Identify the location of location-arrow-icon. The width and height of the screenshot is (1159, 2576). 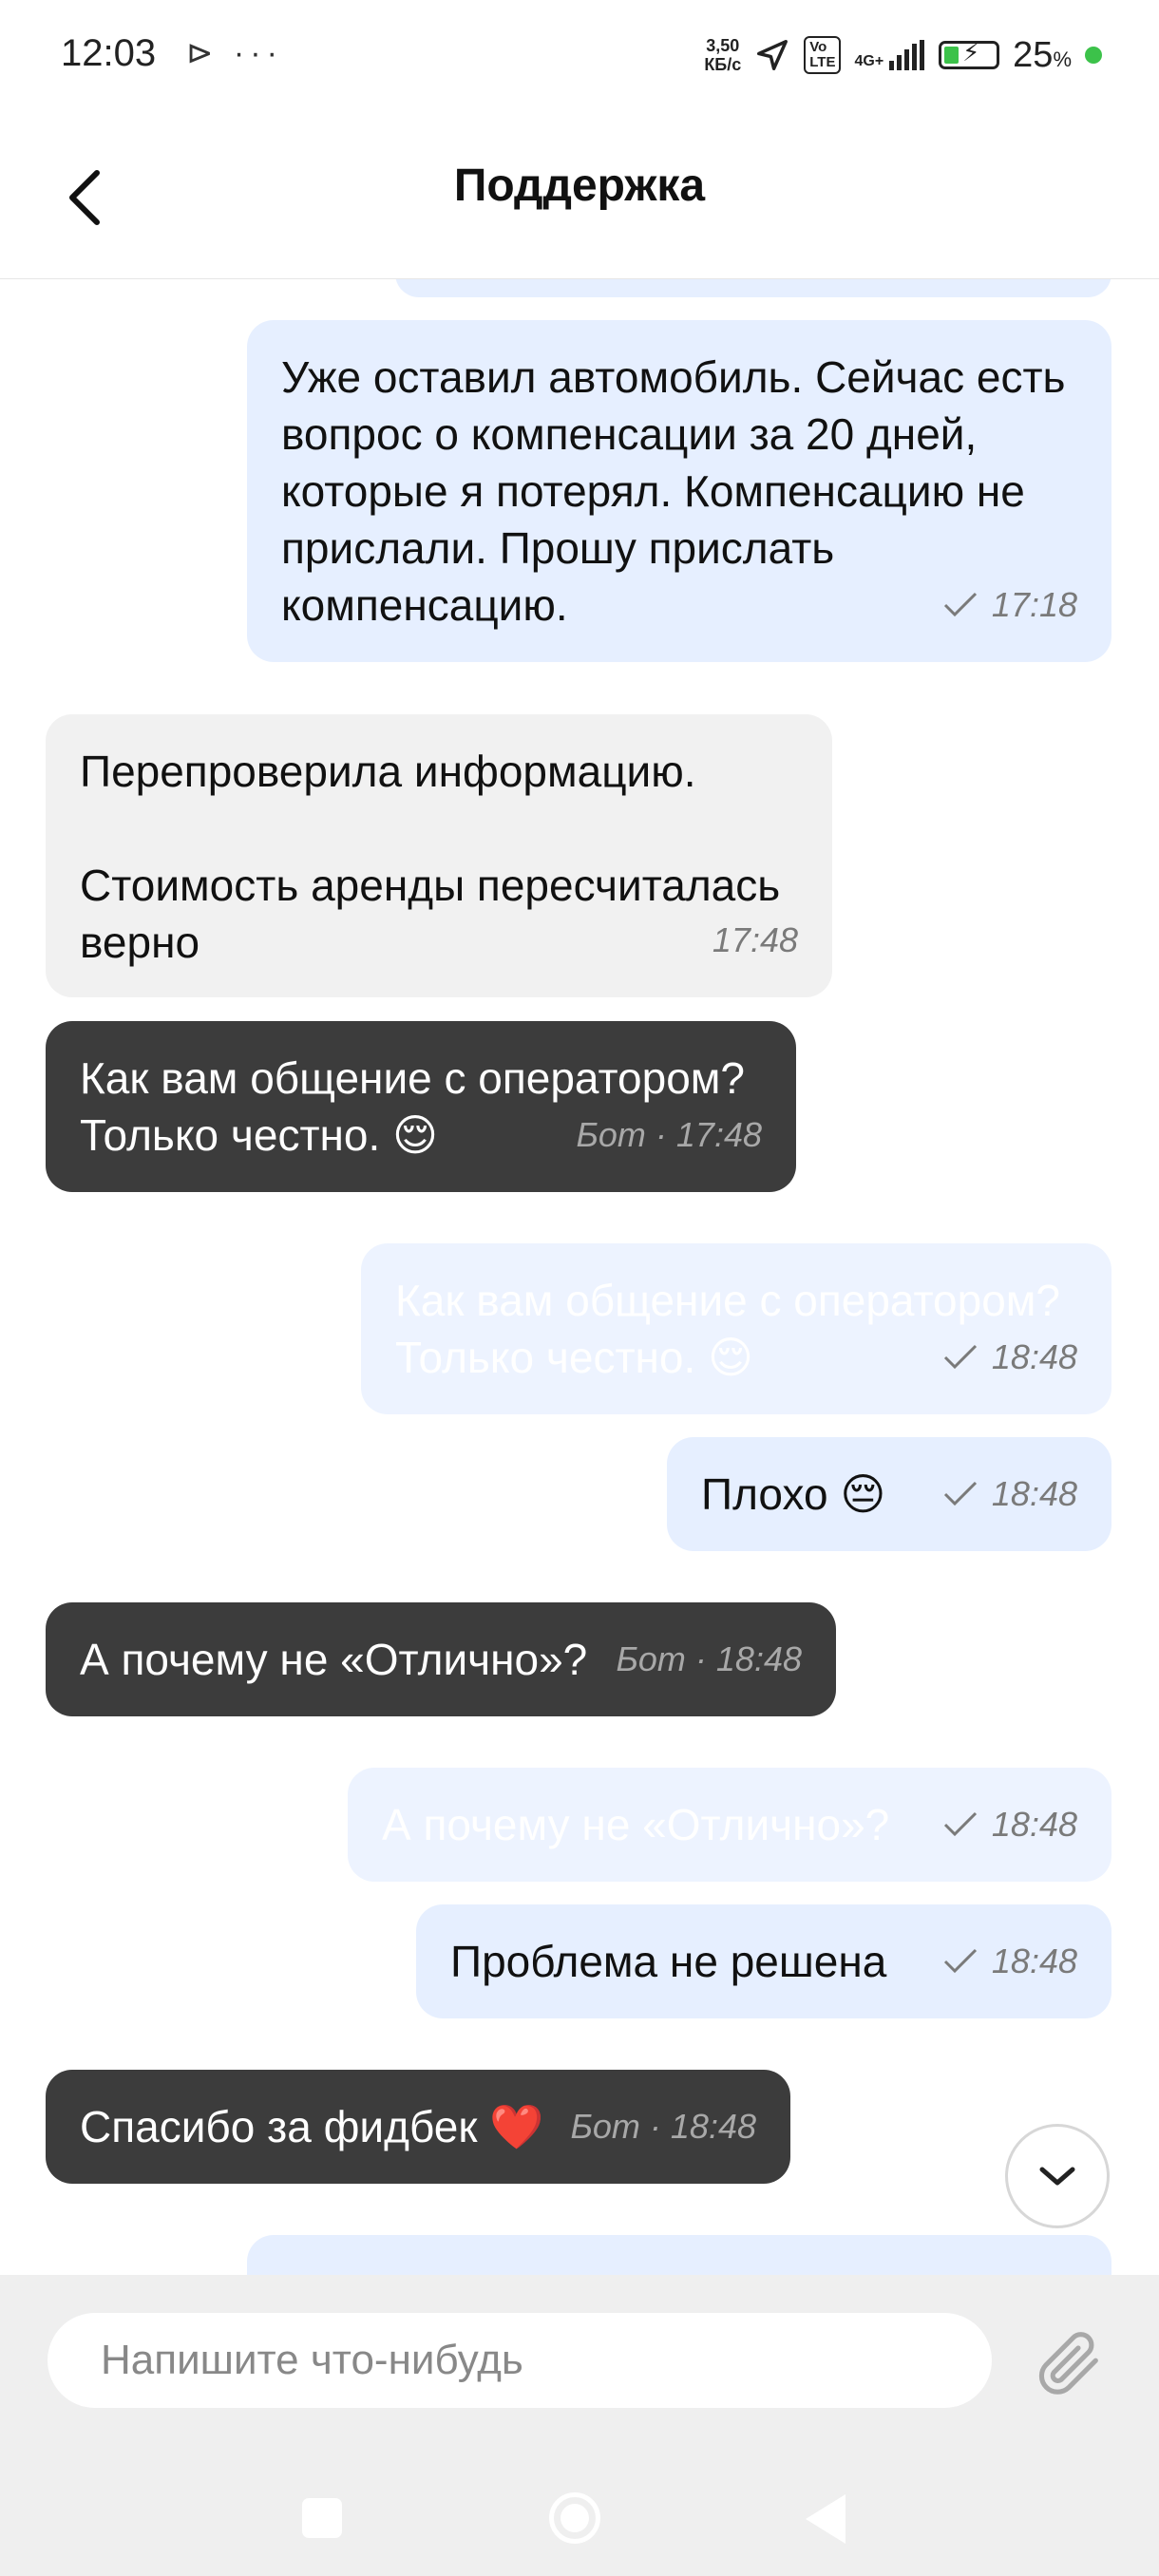
(772, 55).